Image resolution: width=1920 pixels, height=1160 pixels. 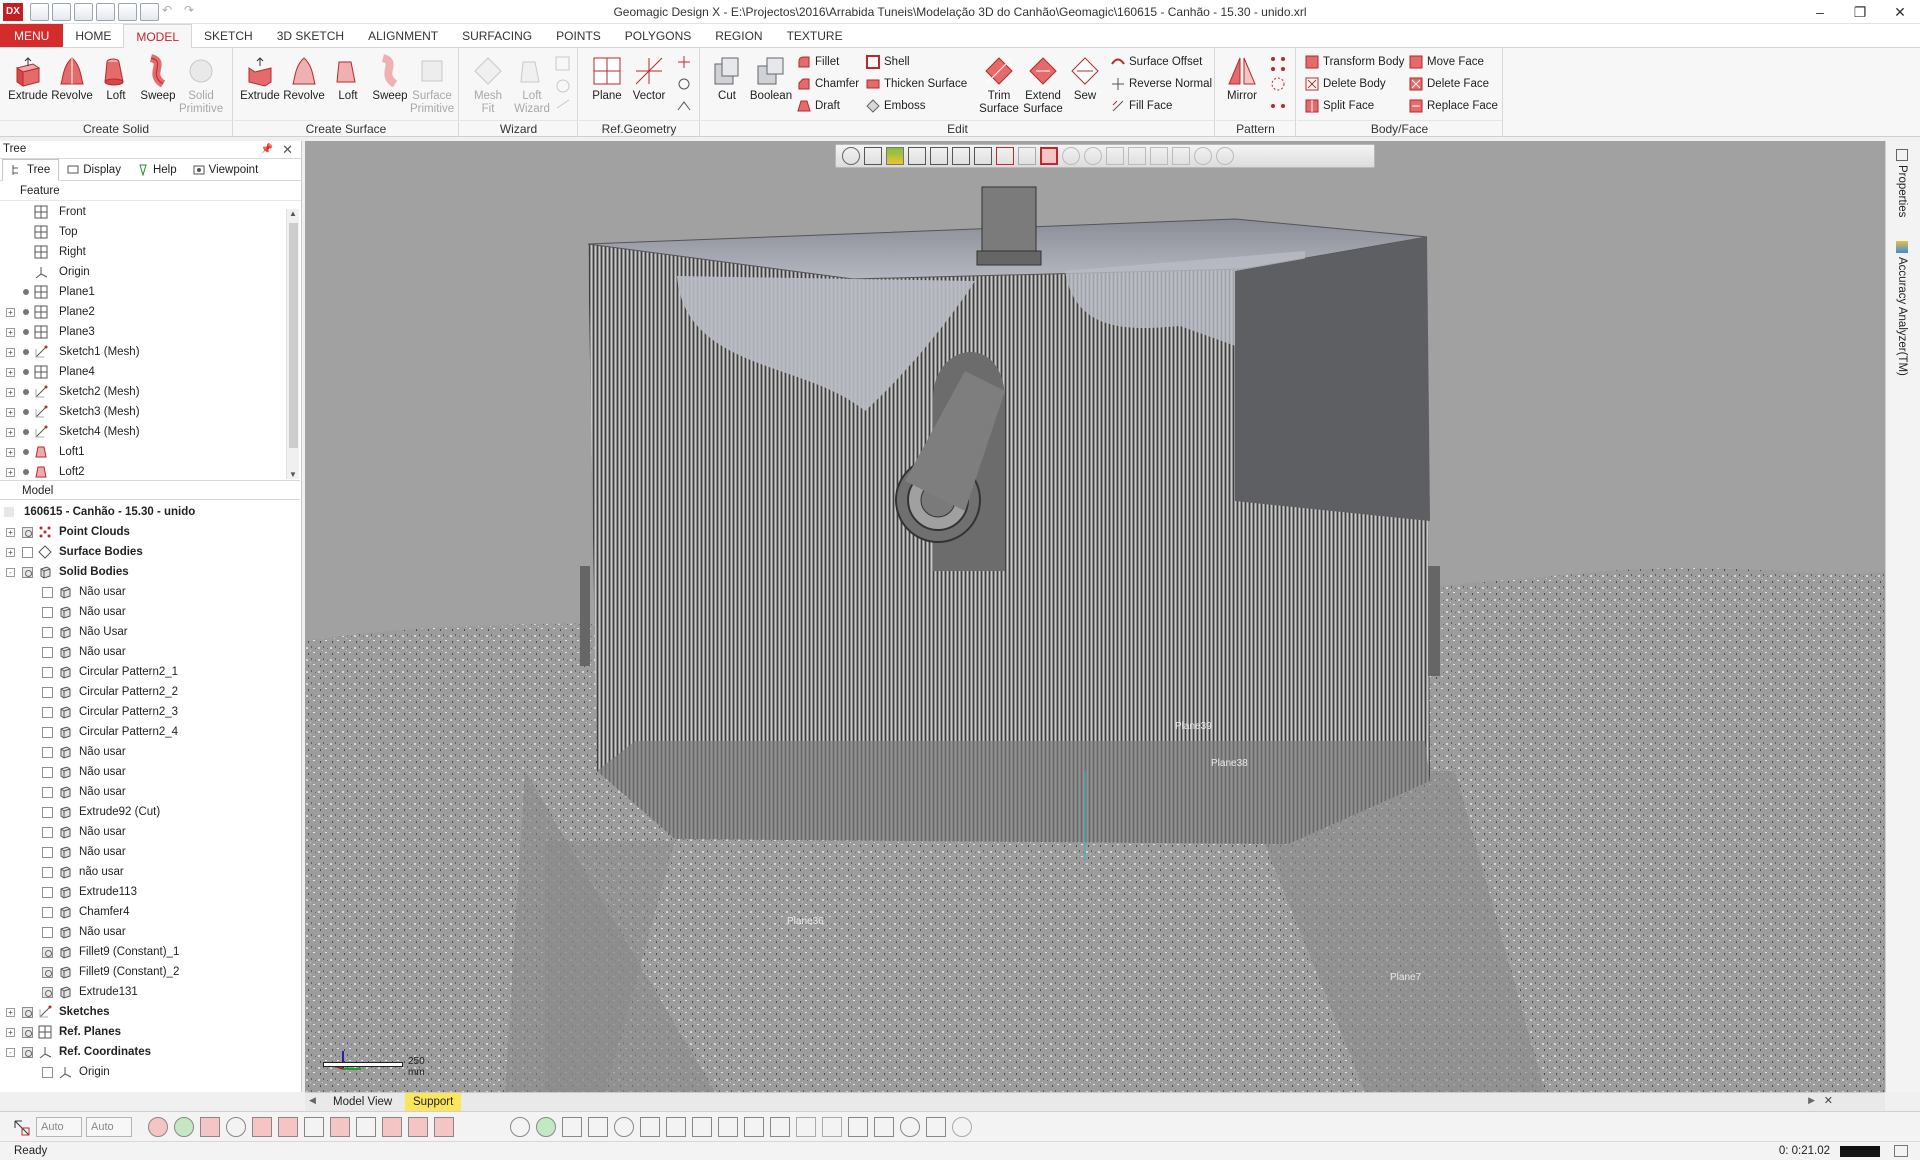 I want to click on tab-tree: Tree, so click(x=31, y=170).